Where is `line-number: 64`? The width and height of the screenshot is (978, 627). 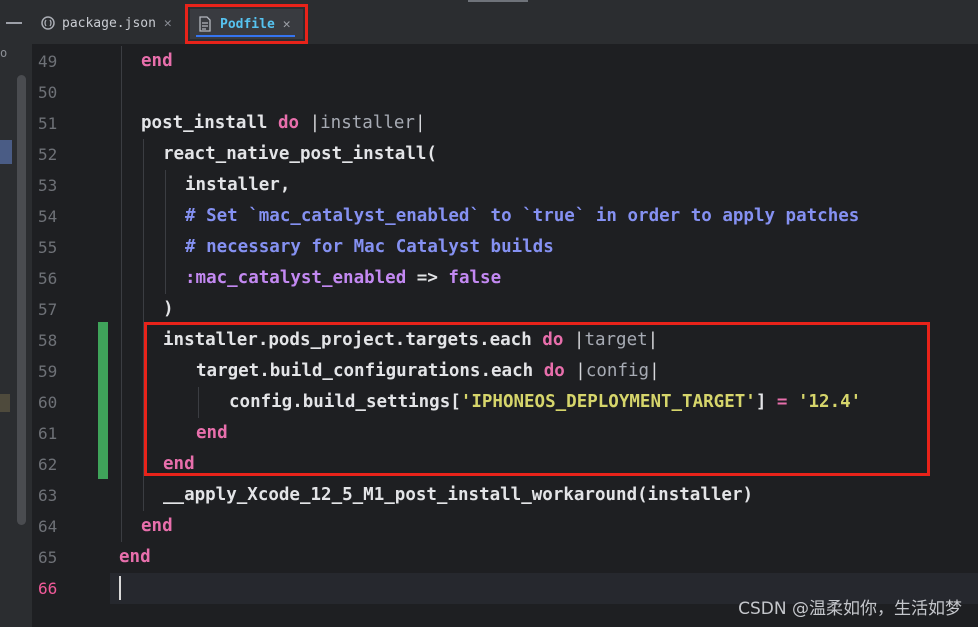 line-number: 64 is located at coordinates (48, 526).